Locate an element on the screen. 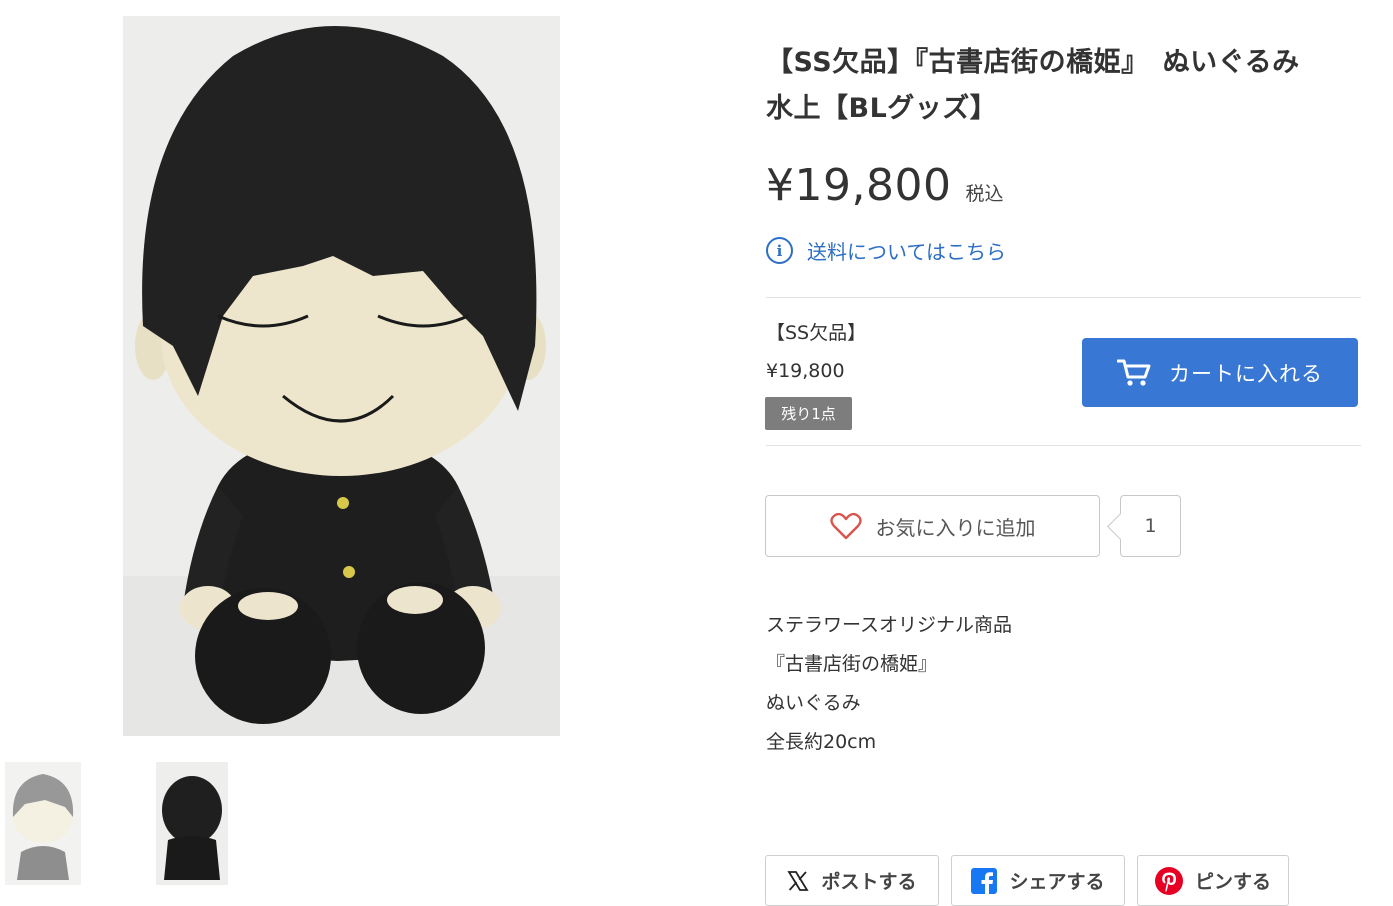  share-pinterest-button: ピンする is located at coordinates (1213, 880).